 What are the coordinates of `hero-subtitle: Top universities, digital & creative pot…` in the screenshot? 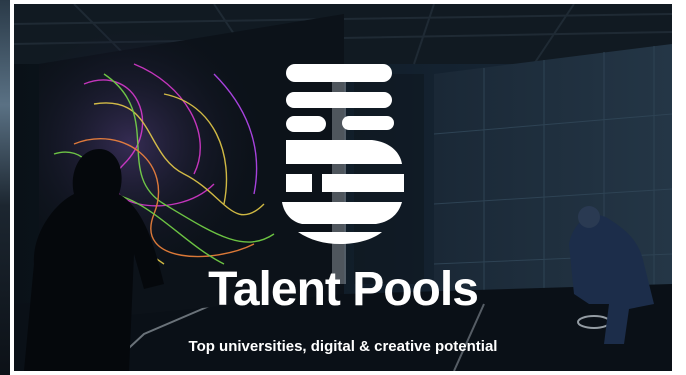 It's located at (343, 346).